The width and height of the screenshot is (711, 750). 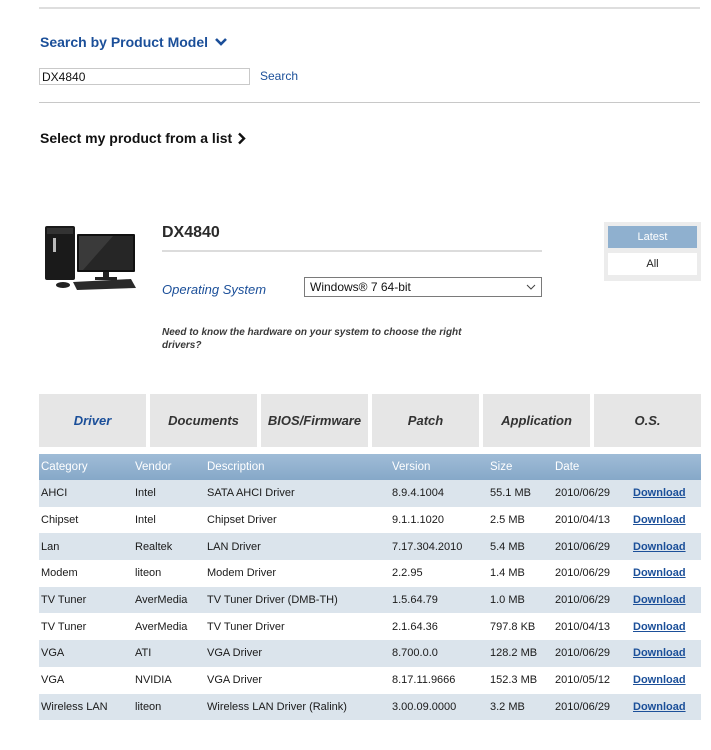 I want to click on section-divider, so click(x=369, y=102).